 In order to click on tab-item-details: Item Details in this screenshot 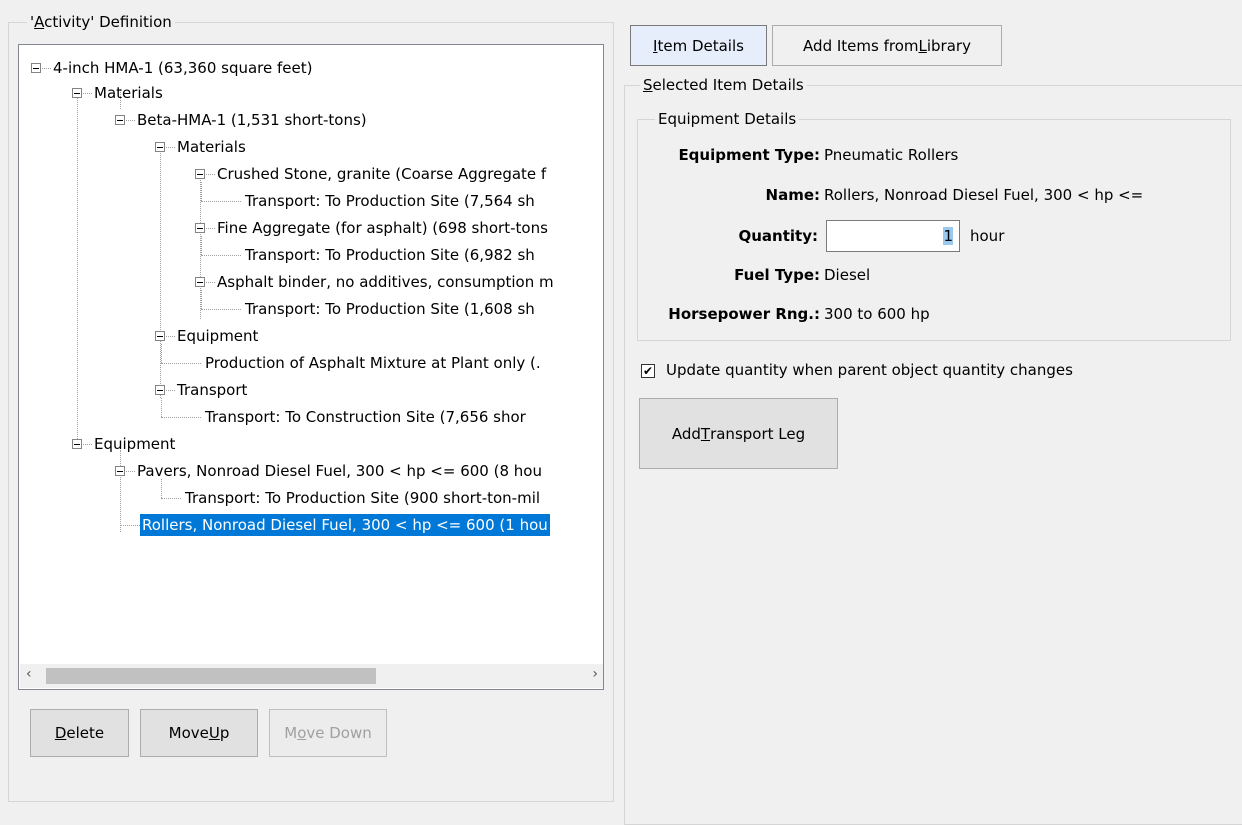, I will do `click(698, 45)`.